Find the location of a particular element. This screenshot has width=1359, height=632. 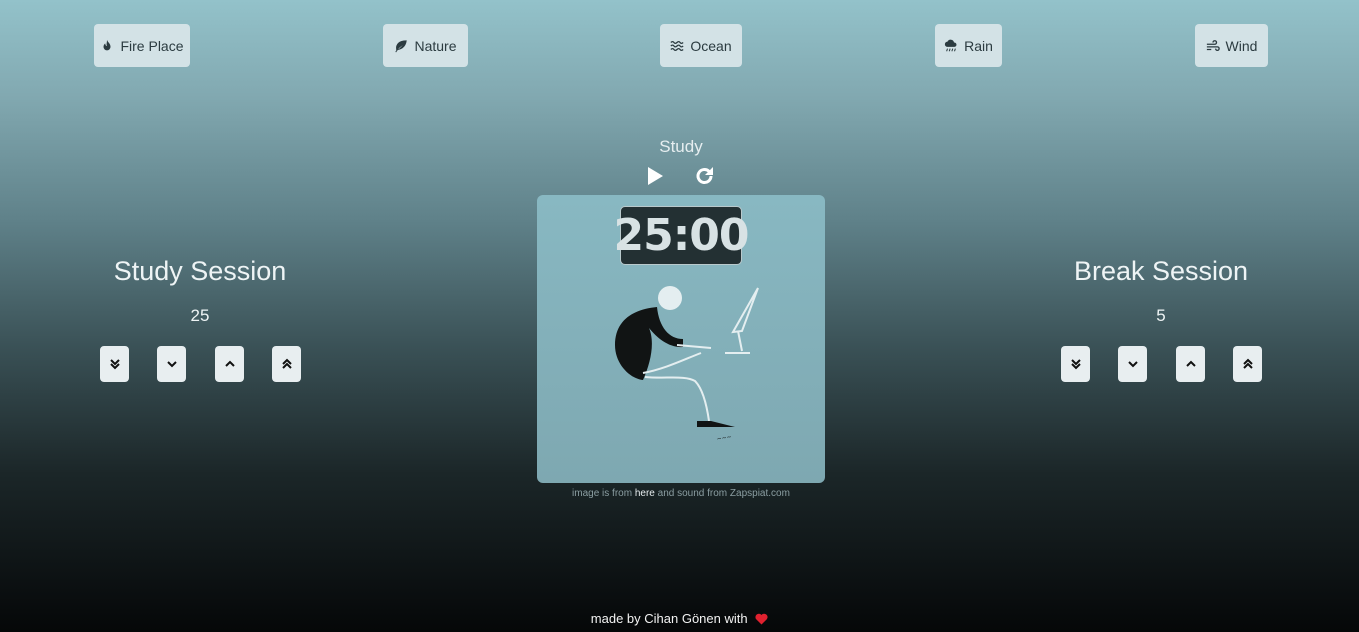

timer-mode-label: Study is located at coordinates (681, 146).